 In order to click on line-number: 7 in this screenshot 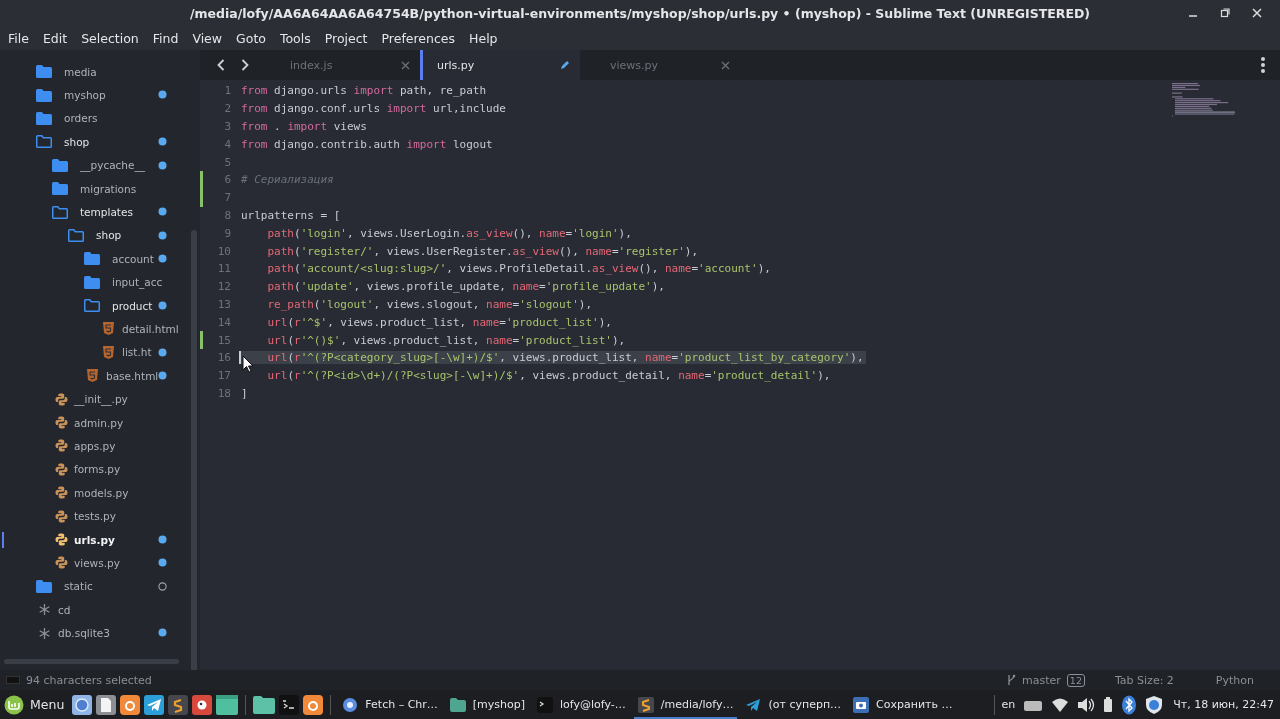, I will do `click(227, 198)`.